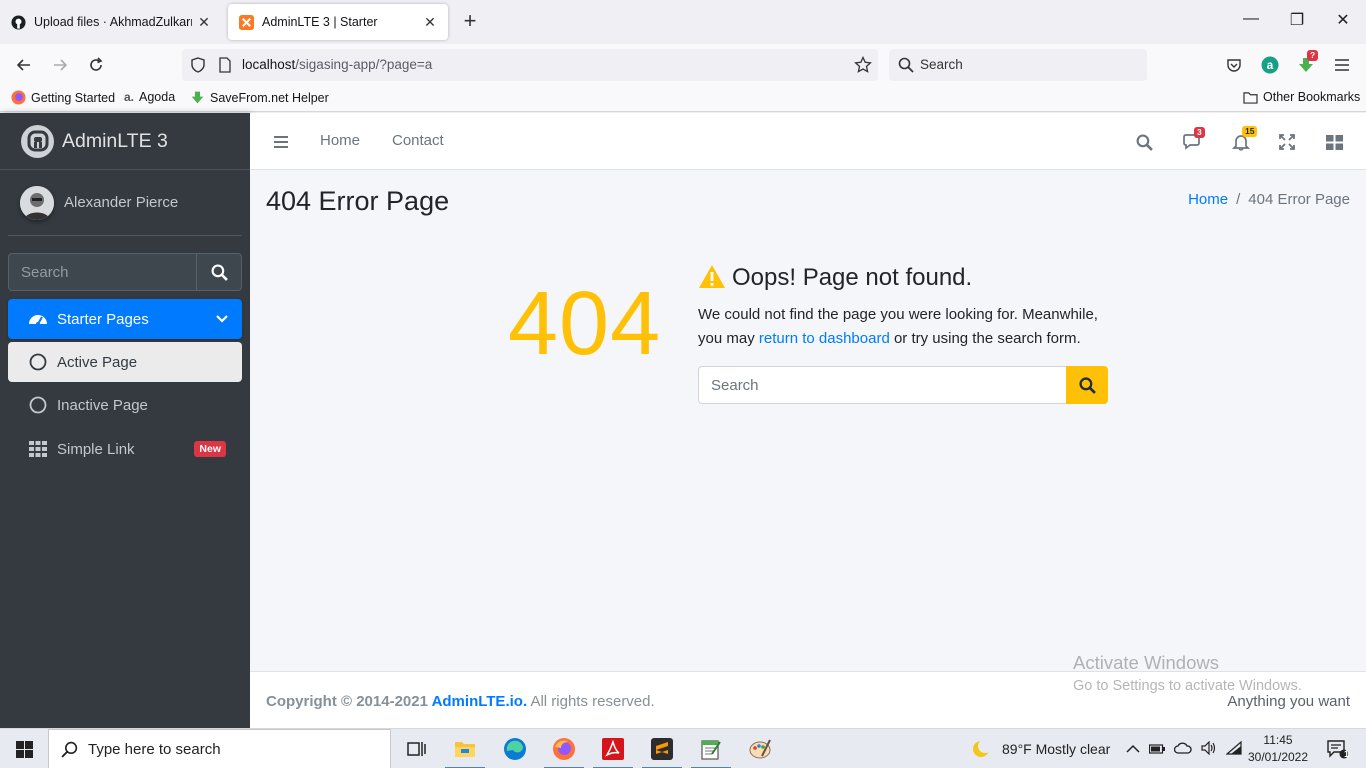 This screenshot has width=1366, height=768. I want to click on sidebar-search-input: Search, so click(102, 272).